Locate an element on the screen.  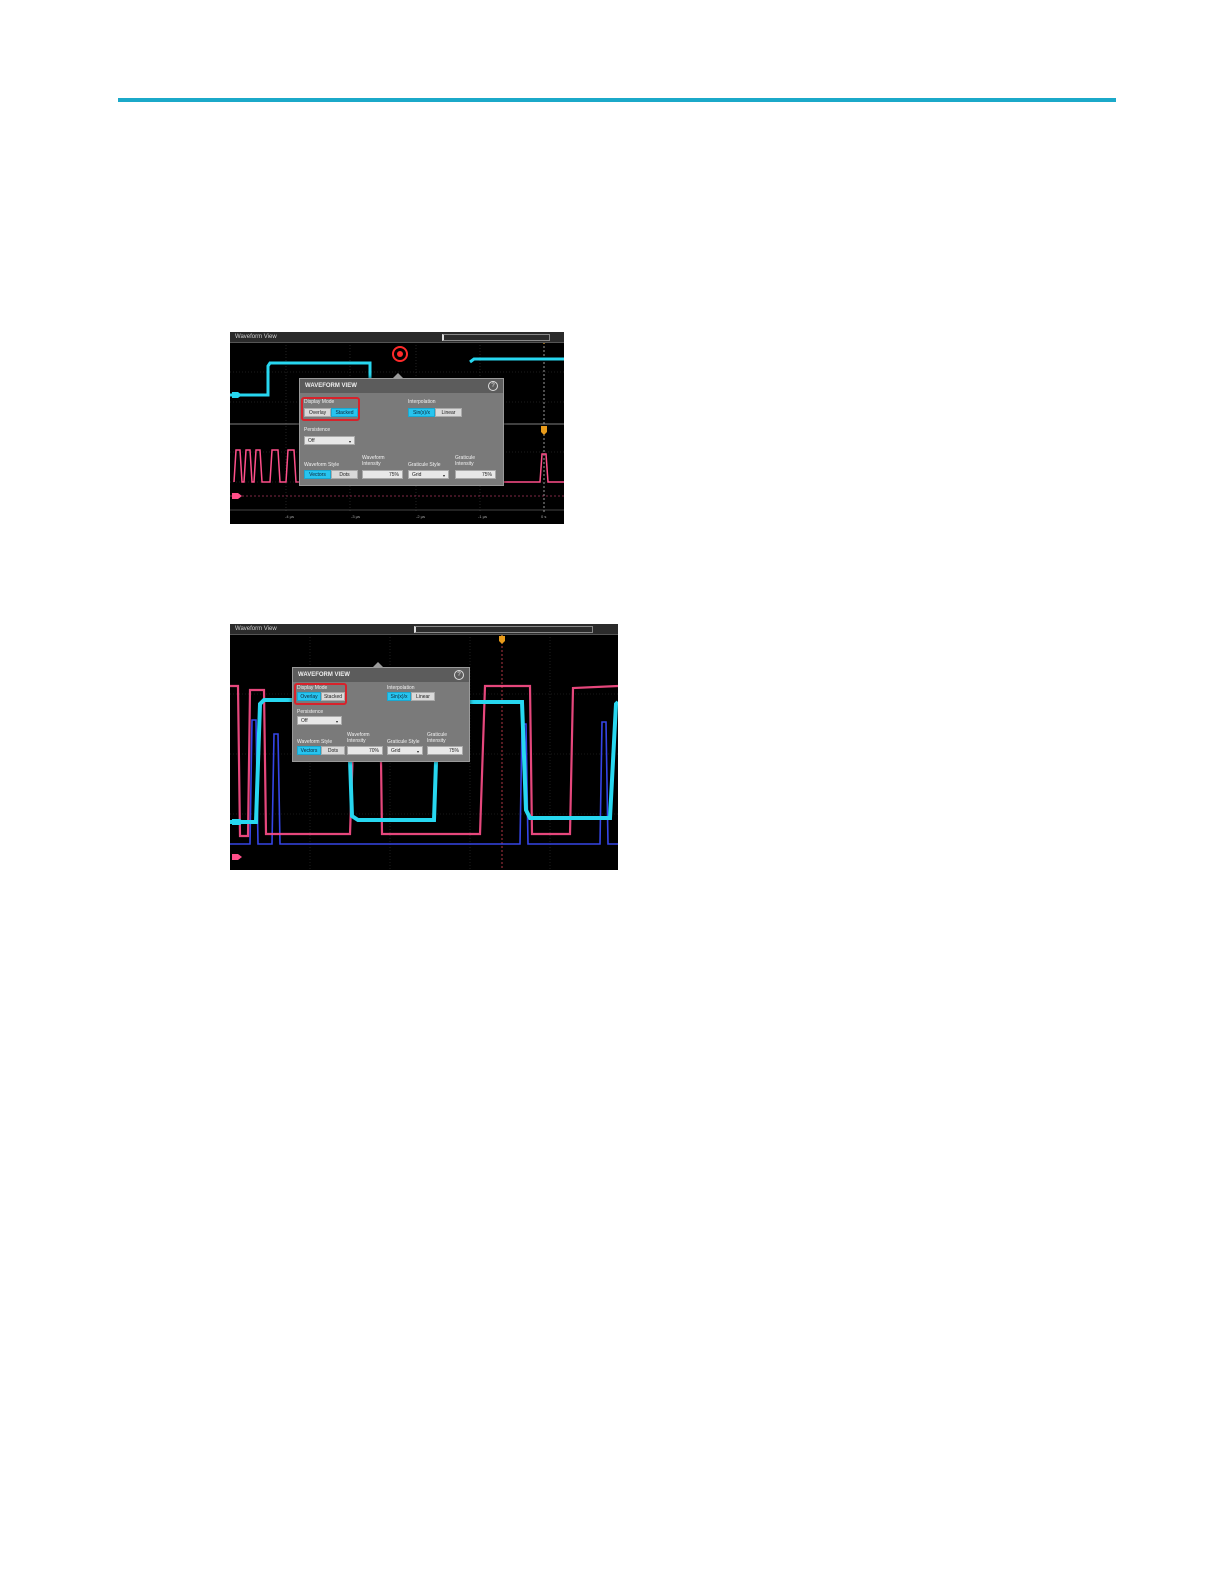
waveform-intensity-input: 75% is located at coordinates (382, 474).